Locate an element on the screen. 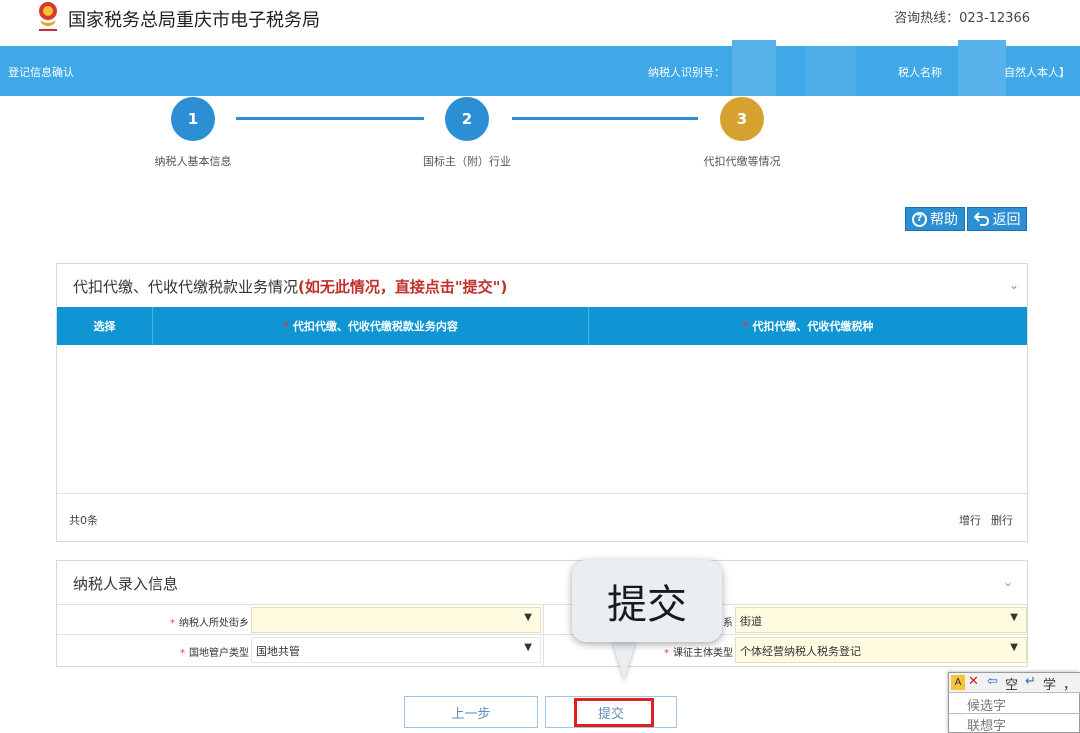 The image size is (1080, 733). page-name: 登记信息确认 is located at coordinates (41, 72).